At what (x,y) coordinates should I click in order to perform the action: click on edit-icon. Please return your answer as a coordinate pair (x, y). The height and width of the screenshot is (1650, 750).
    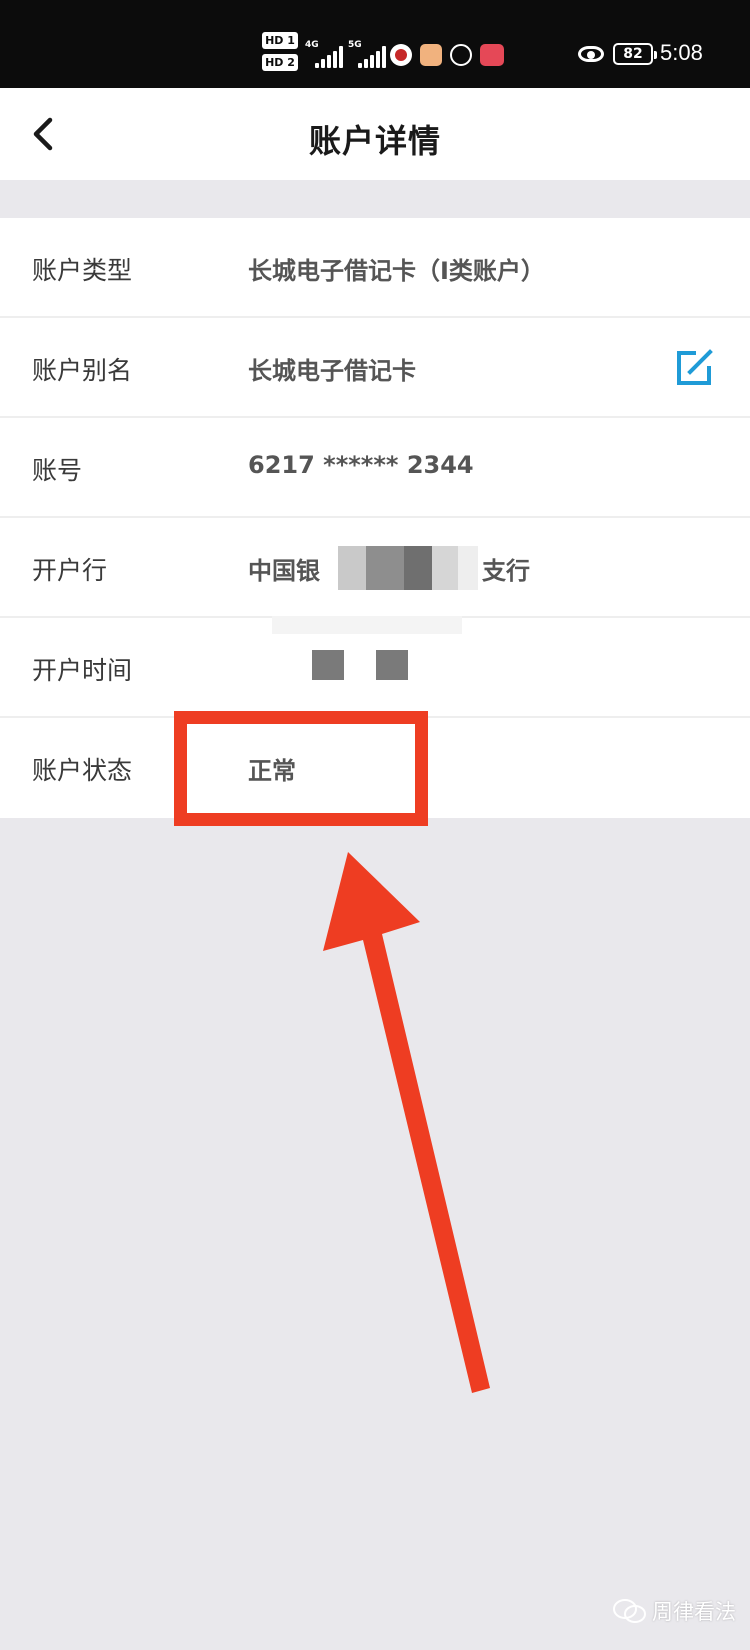
    Looking at the image, I should click on (695, 367).